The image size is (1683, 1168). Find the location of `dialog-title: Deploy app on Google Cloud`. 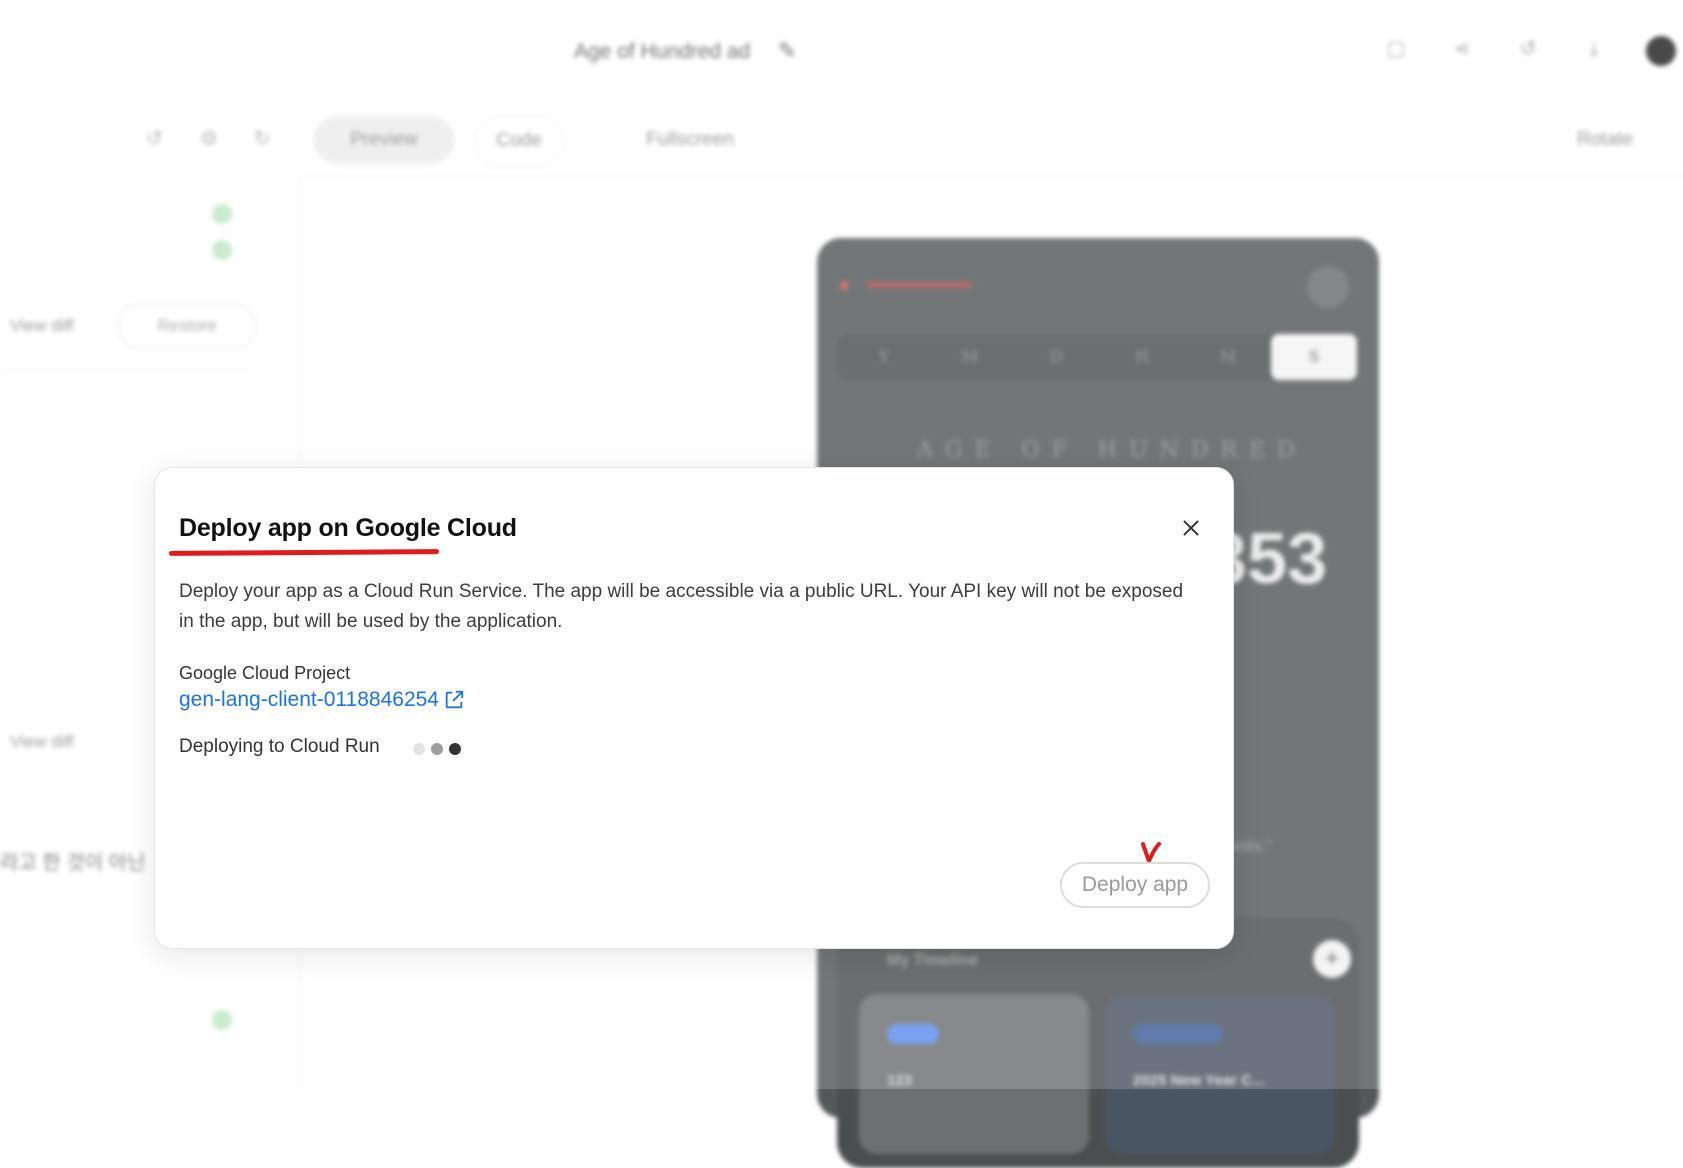

dialog-title: Deploy app on Google Cloud is located at coordinates (348, 528).